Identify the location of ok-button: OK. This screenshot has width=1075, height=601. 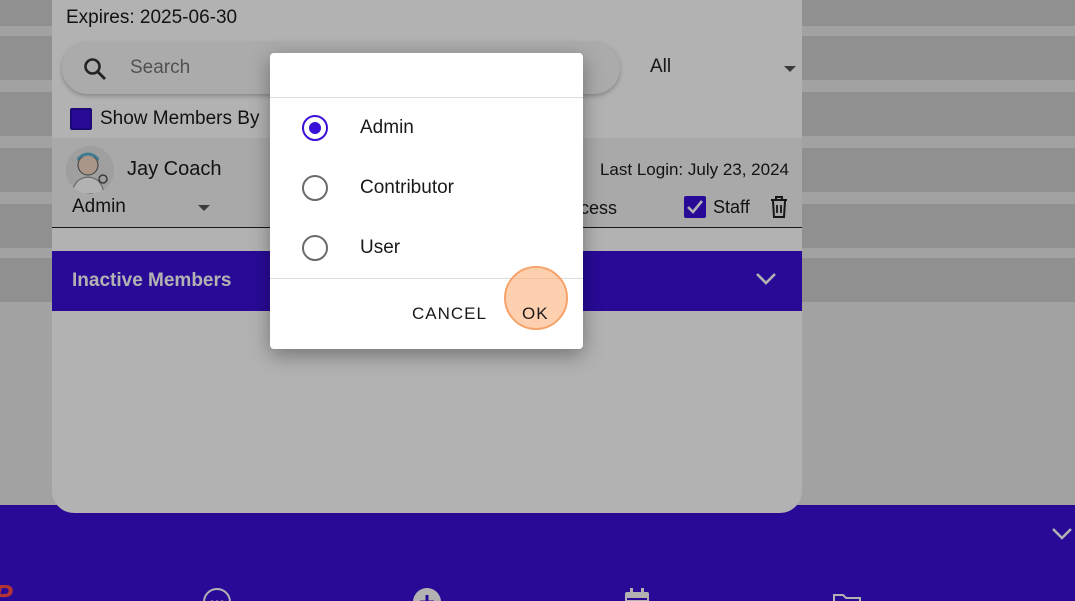
(535, 314).